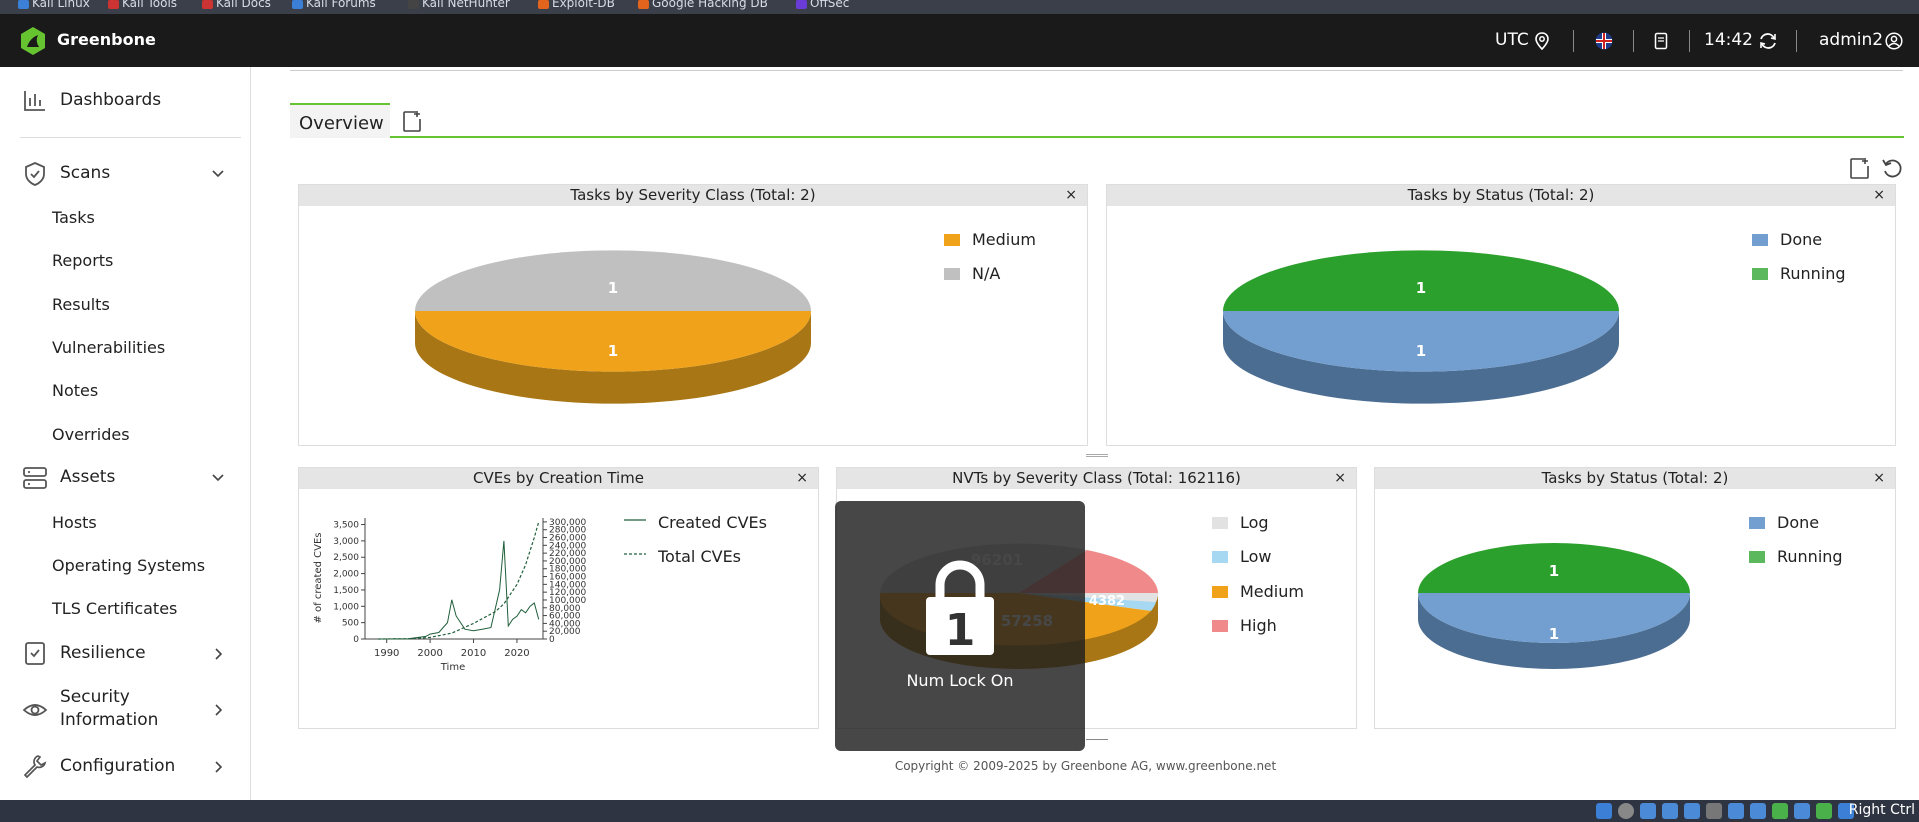  I want to click on bookmark-kali-docs: Kali Docs, so click(243, 5).